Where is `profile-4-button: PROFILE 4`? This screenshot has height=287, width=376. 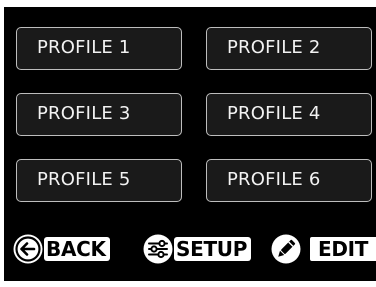 profile-4-button: PROFILE 4 is located at coordinates (289, 114).